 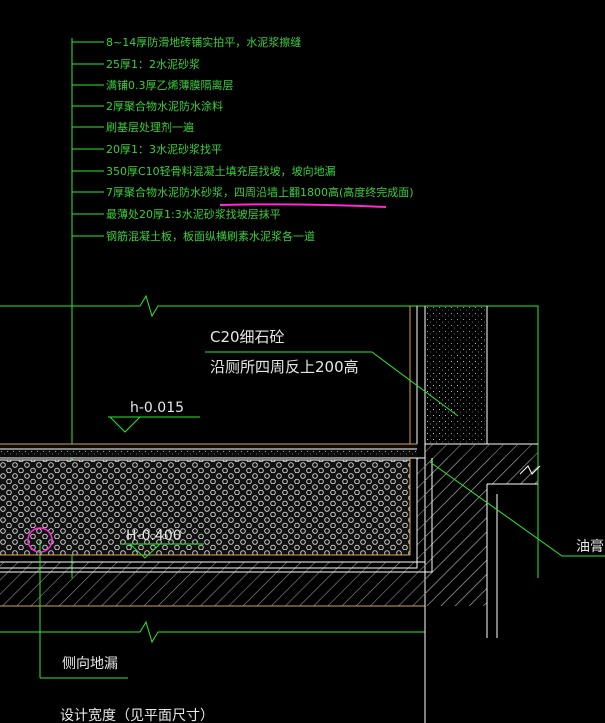 What do you see at coordinates (590, 546) in the screenshot?
I see `grease-label: 油膏` at bounding box center [590, 546].